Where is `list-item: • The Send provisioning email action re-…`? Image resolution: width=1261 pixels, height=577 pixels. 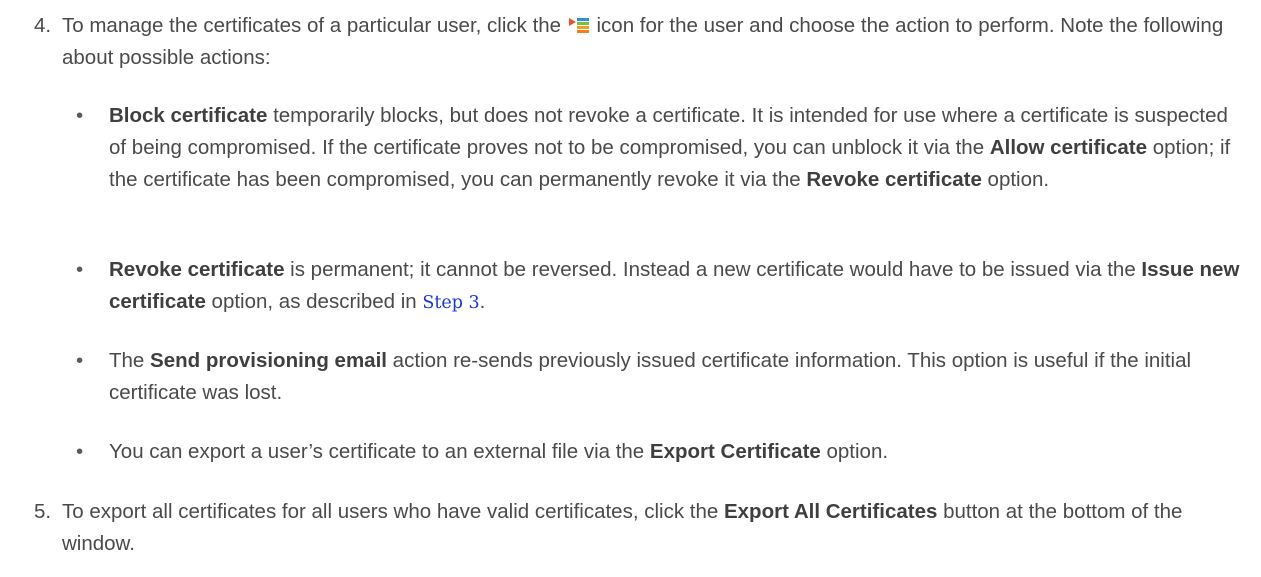
list-item: • The Send provisioning email action re-… is located at coordinates (658, 377).